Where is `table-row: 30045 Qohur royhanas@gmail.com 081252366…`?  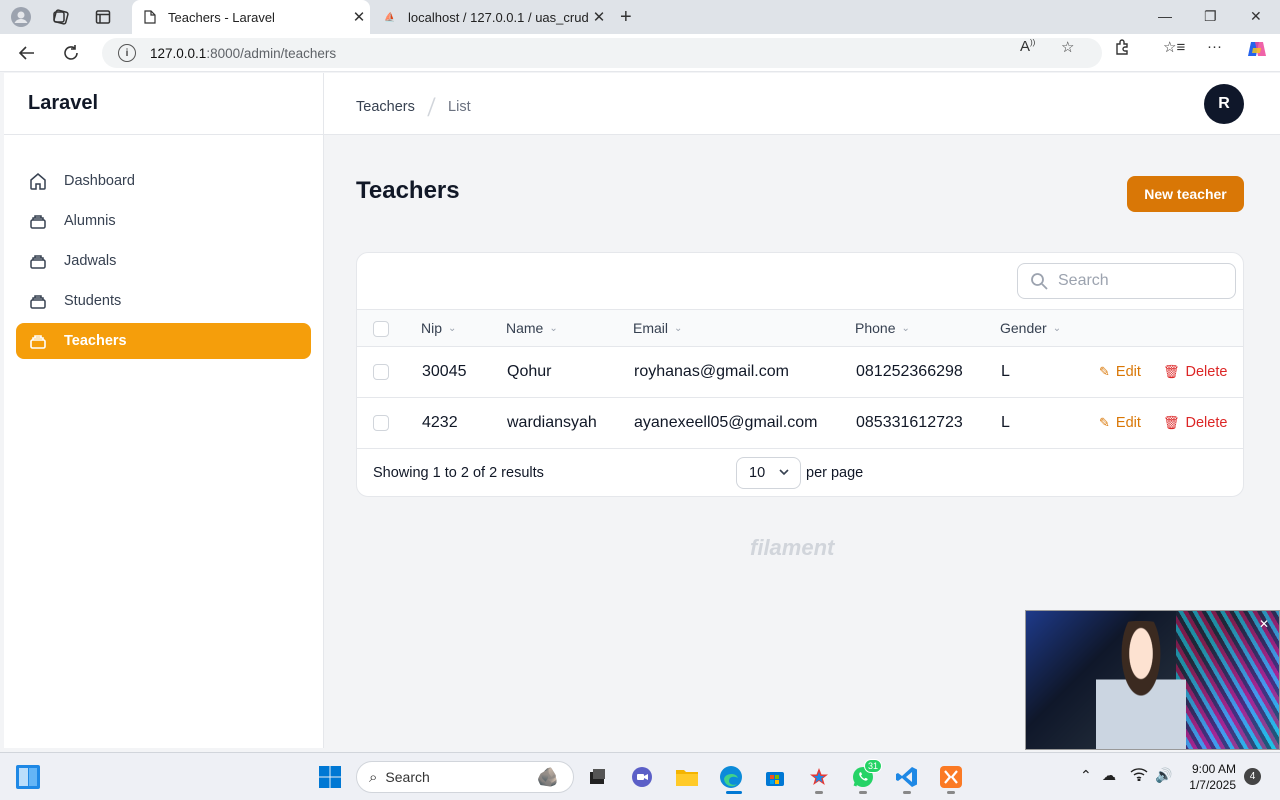 table-row: 30045 Qohur royhanas@gmail.com 081252366… is located at coordinates (800, 372).